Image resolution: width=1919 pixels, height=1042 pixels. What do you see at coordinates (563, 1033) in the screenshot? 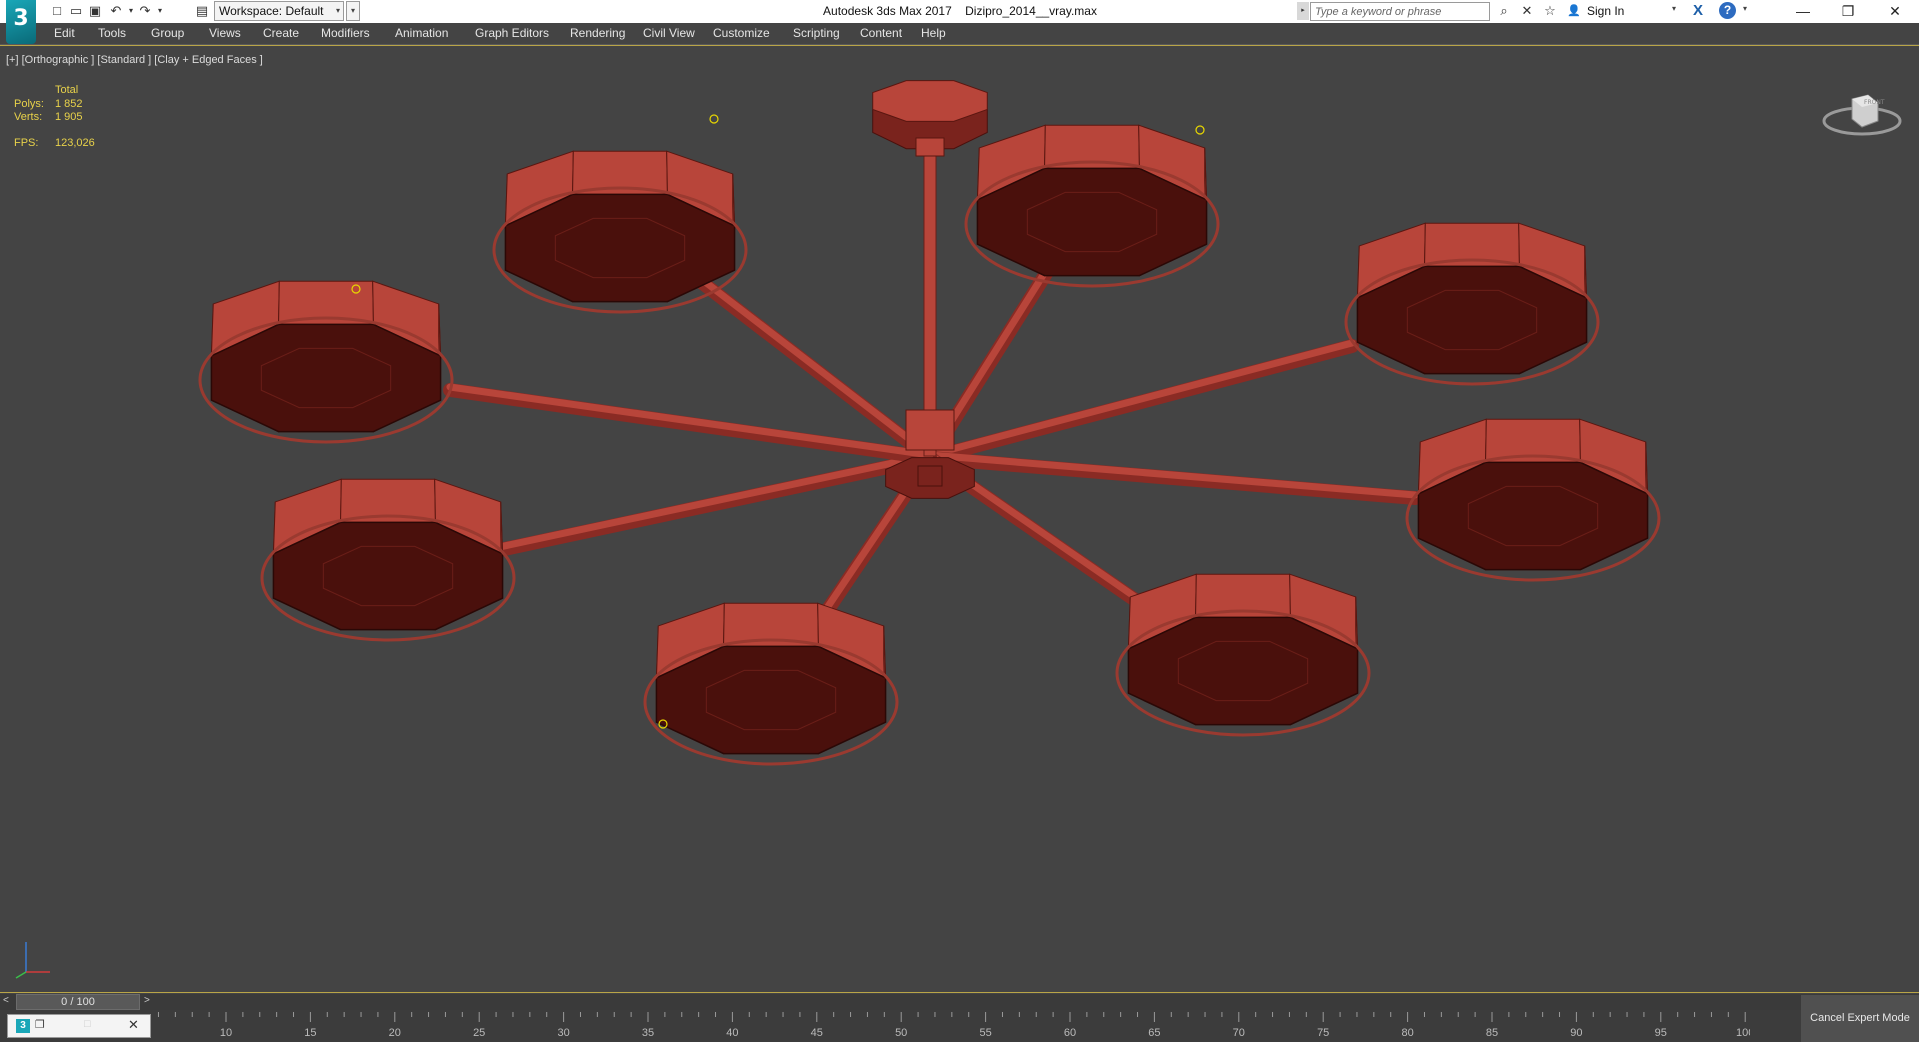
I see `track-bar-tick-label: 30` at bounding box center [563, 1033].